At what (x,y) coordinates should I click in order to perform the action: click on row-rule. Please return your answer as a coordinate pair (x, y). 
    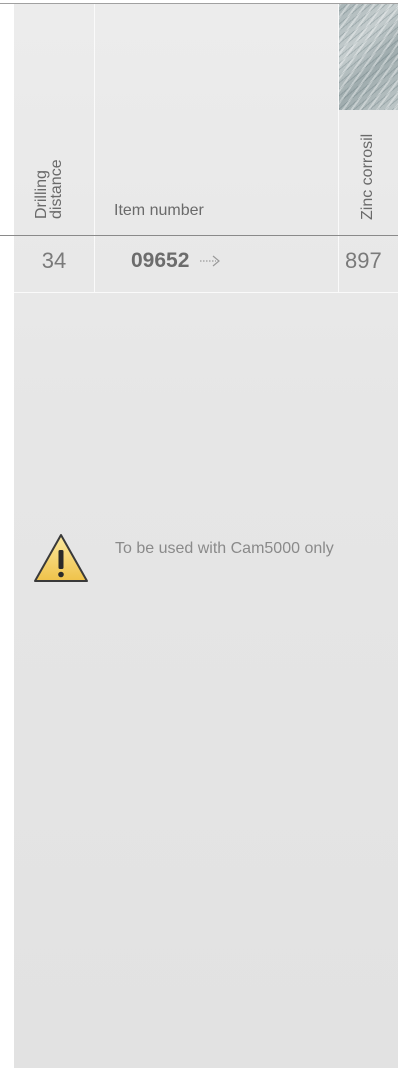
    Looking at the image, I should click on (206, 292).